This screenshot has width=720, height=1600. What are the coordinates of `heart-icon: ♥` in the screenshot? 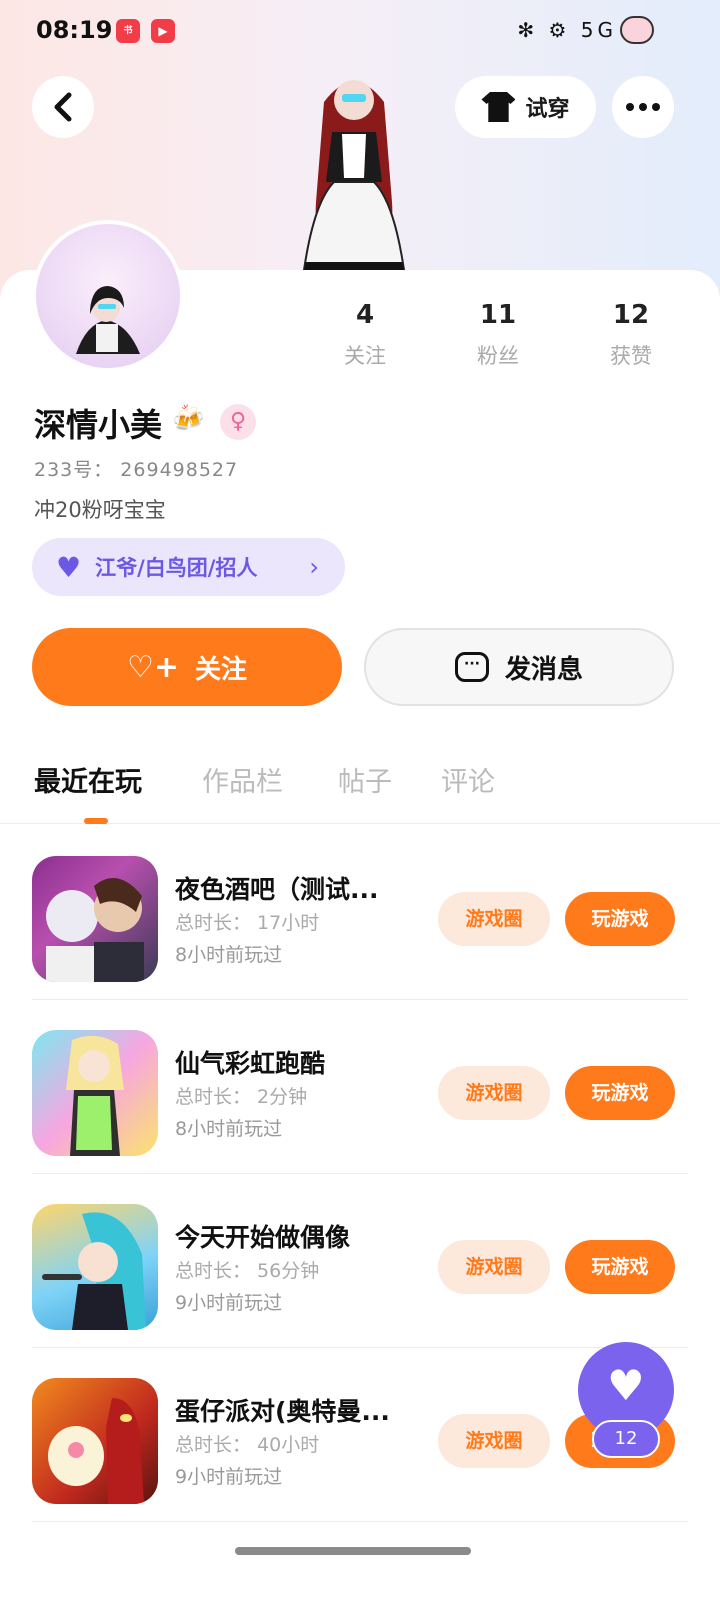 It's located at (626, 1385).